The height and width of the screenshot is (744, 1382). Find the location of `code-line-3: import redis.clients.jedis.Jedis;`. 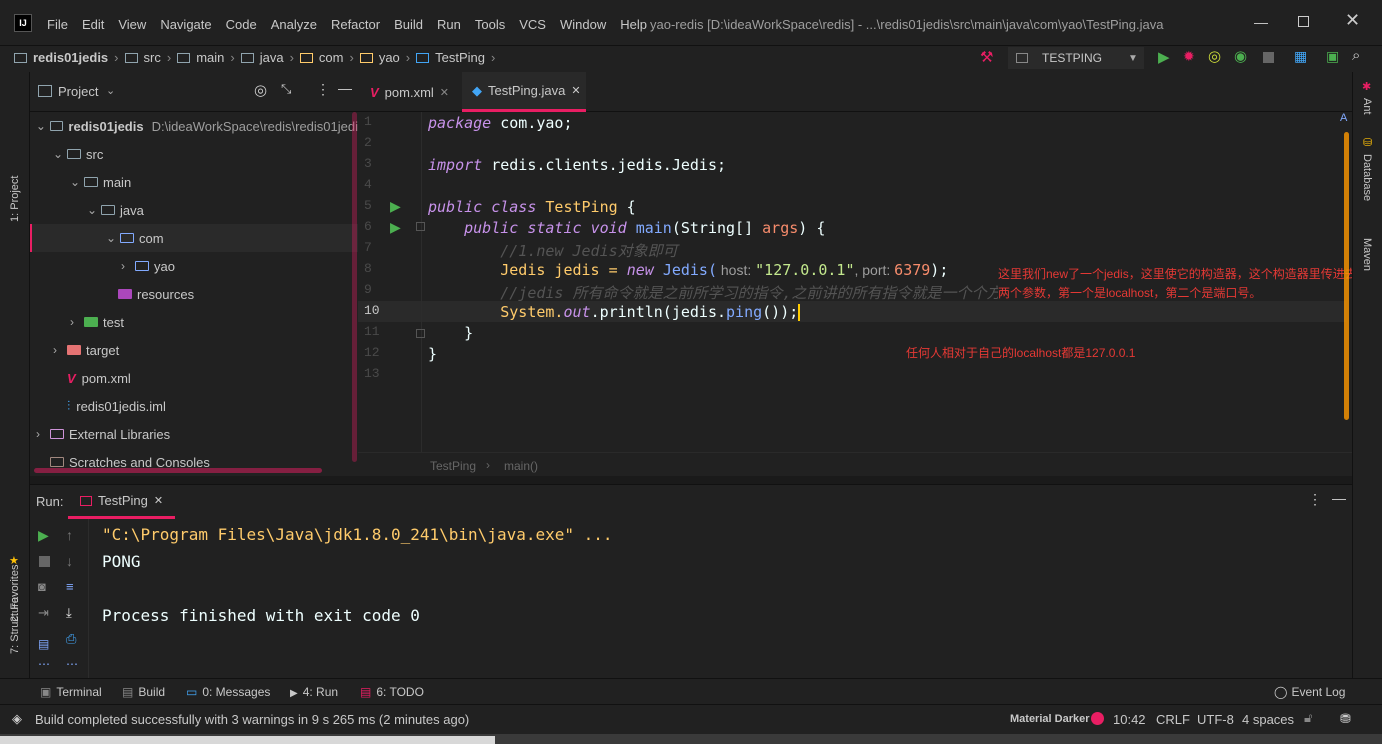

code-line-3: import redis.clients.jedis.Jedis; is located at coordinates (577, 165).